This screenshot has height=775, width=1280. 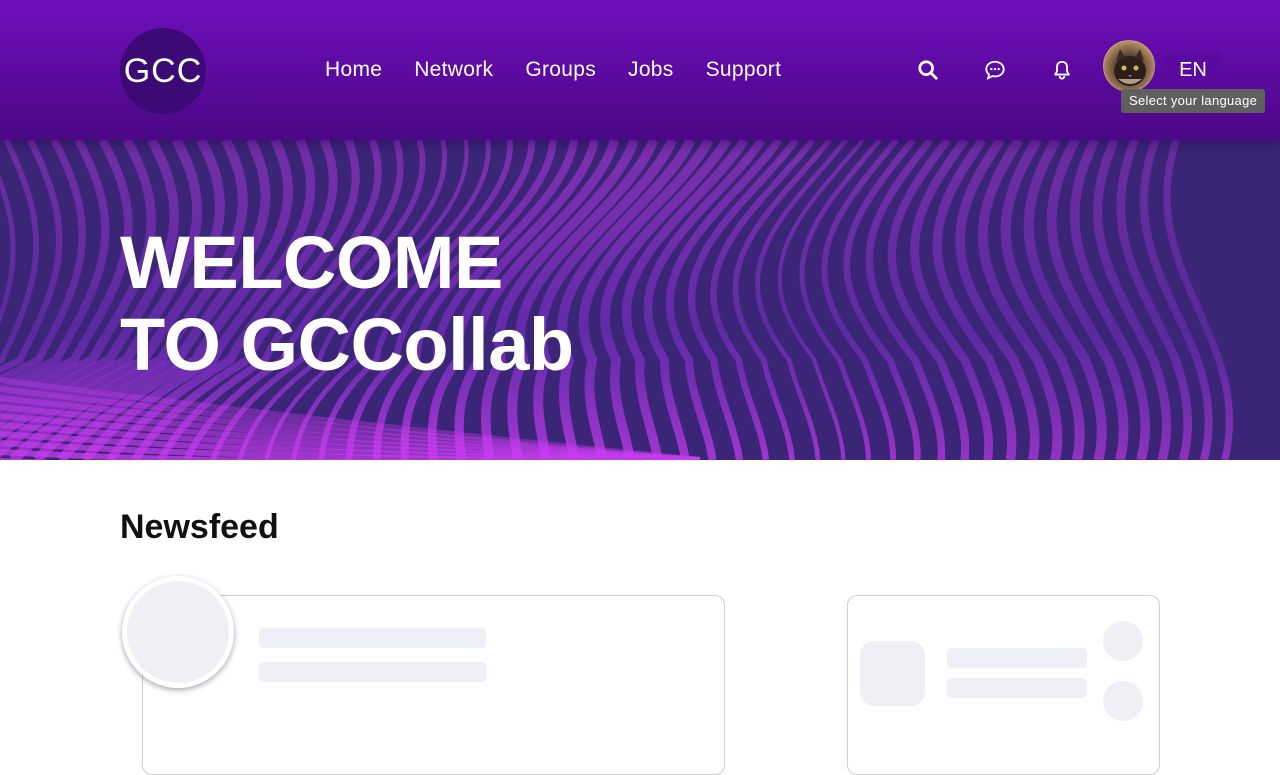 I want to click on messages-button, so click(x=995, y=70).